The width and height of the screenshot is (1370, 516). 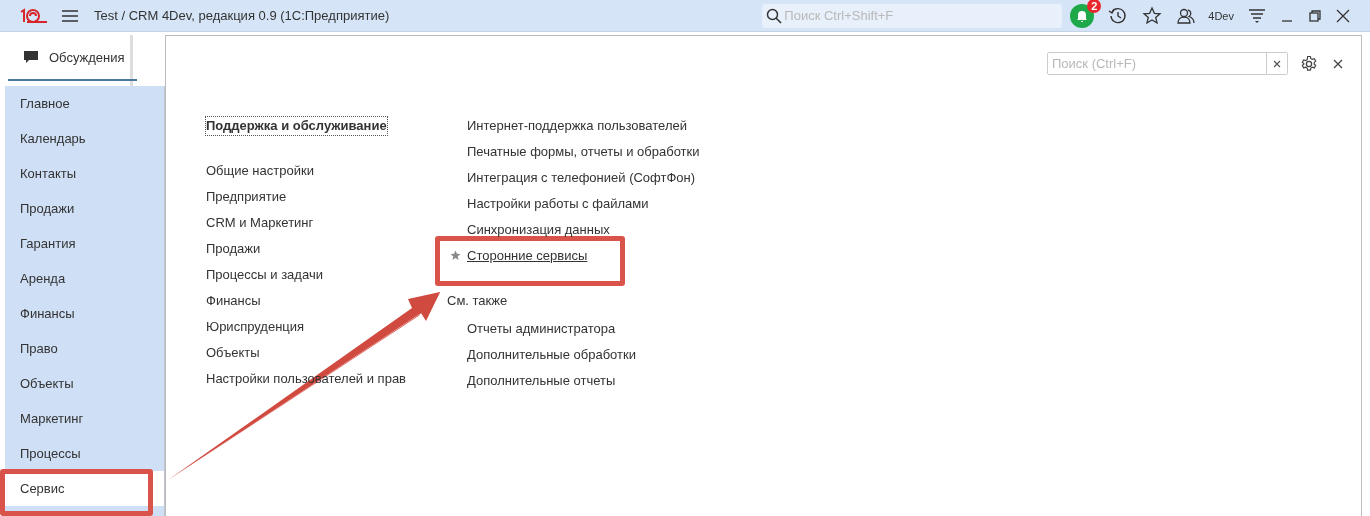 I want to click on group-link: Поддержка и обслуживание, so click(x=296, y=126).